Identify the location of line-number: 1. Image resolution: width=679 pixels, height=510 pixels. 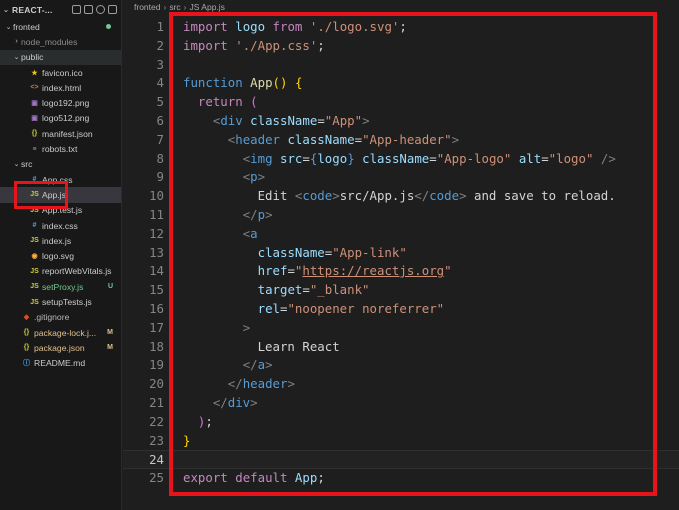
(160, 26).